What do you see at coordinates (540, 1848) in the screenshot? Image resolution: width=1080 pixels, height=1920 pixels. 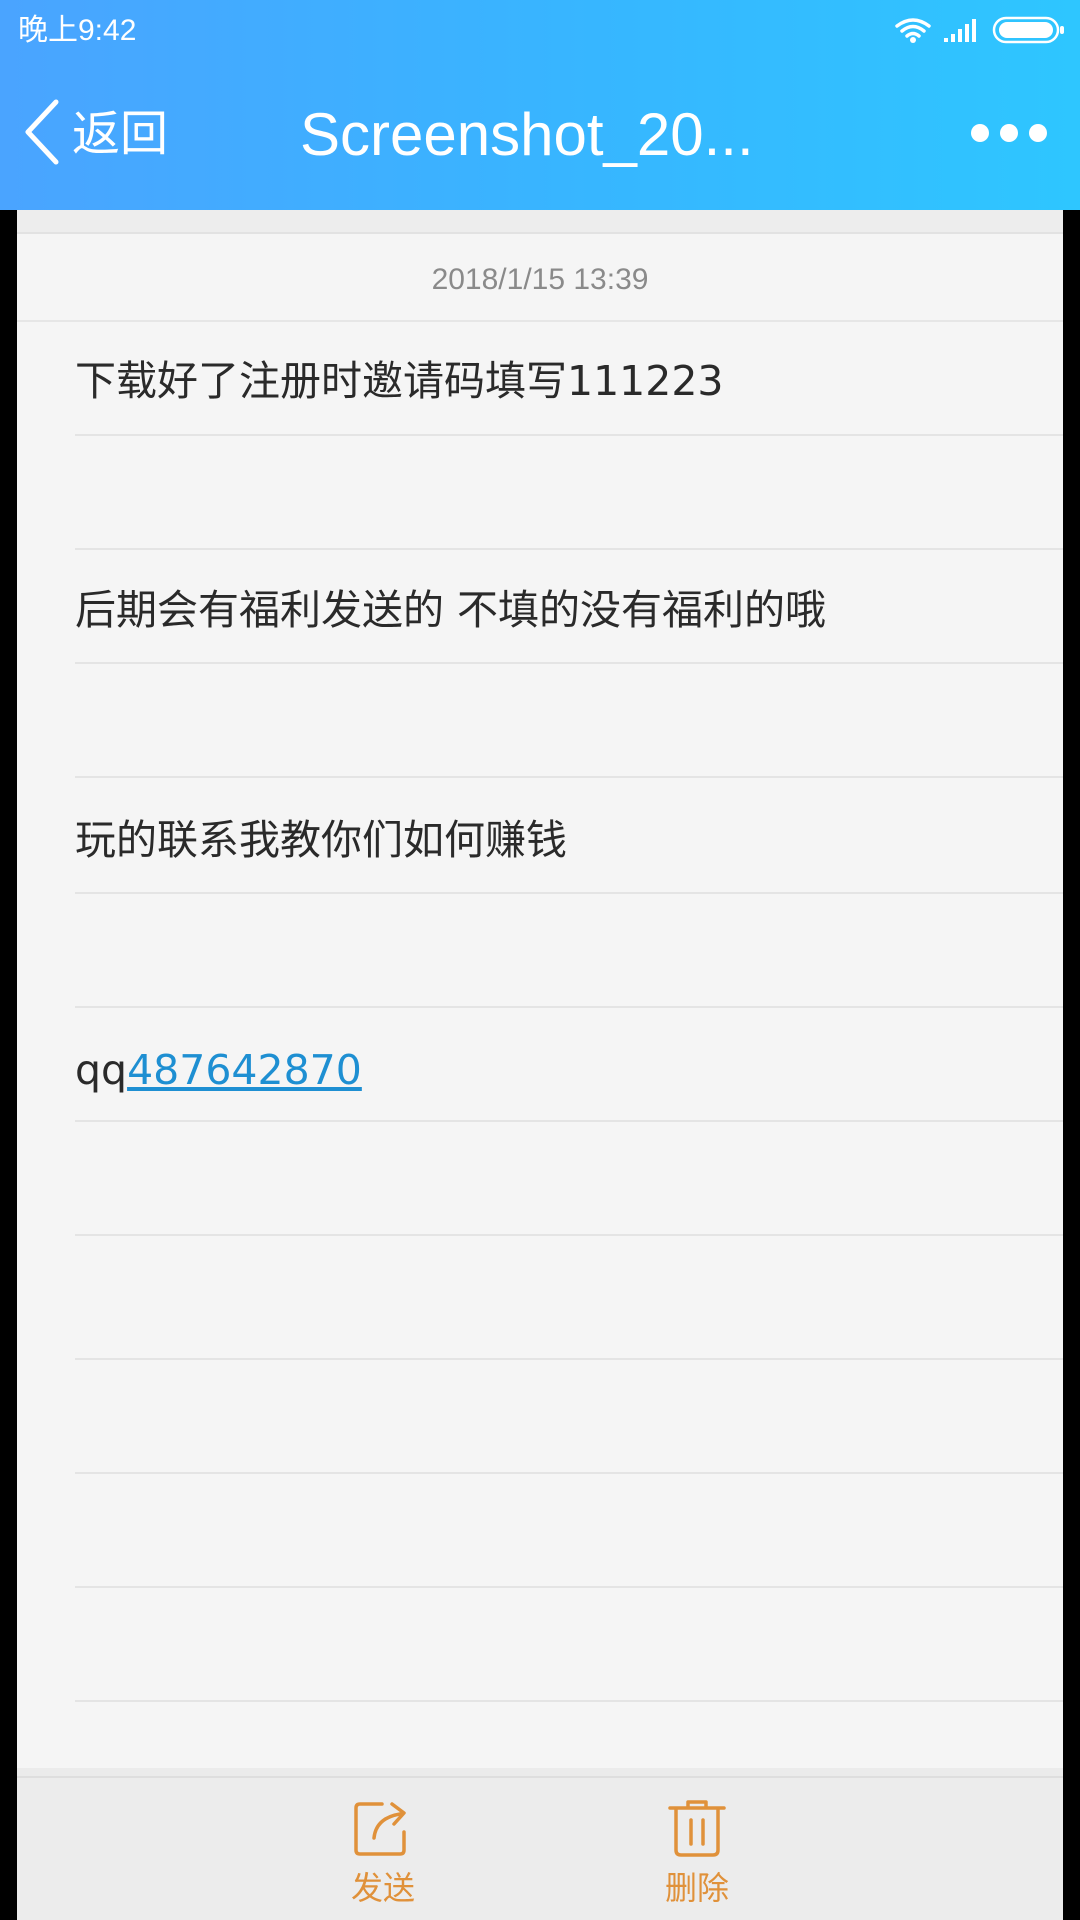 I see `bottom-toolbar: 发送 删除` at bounding box center [540, 1848].